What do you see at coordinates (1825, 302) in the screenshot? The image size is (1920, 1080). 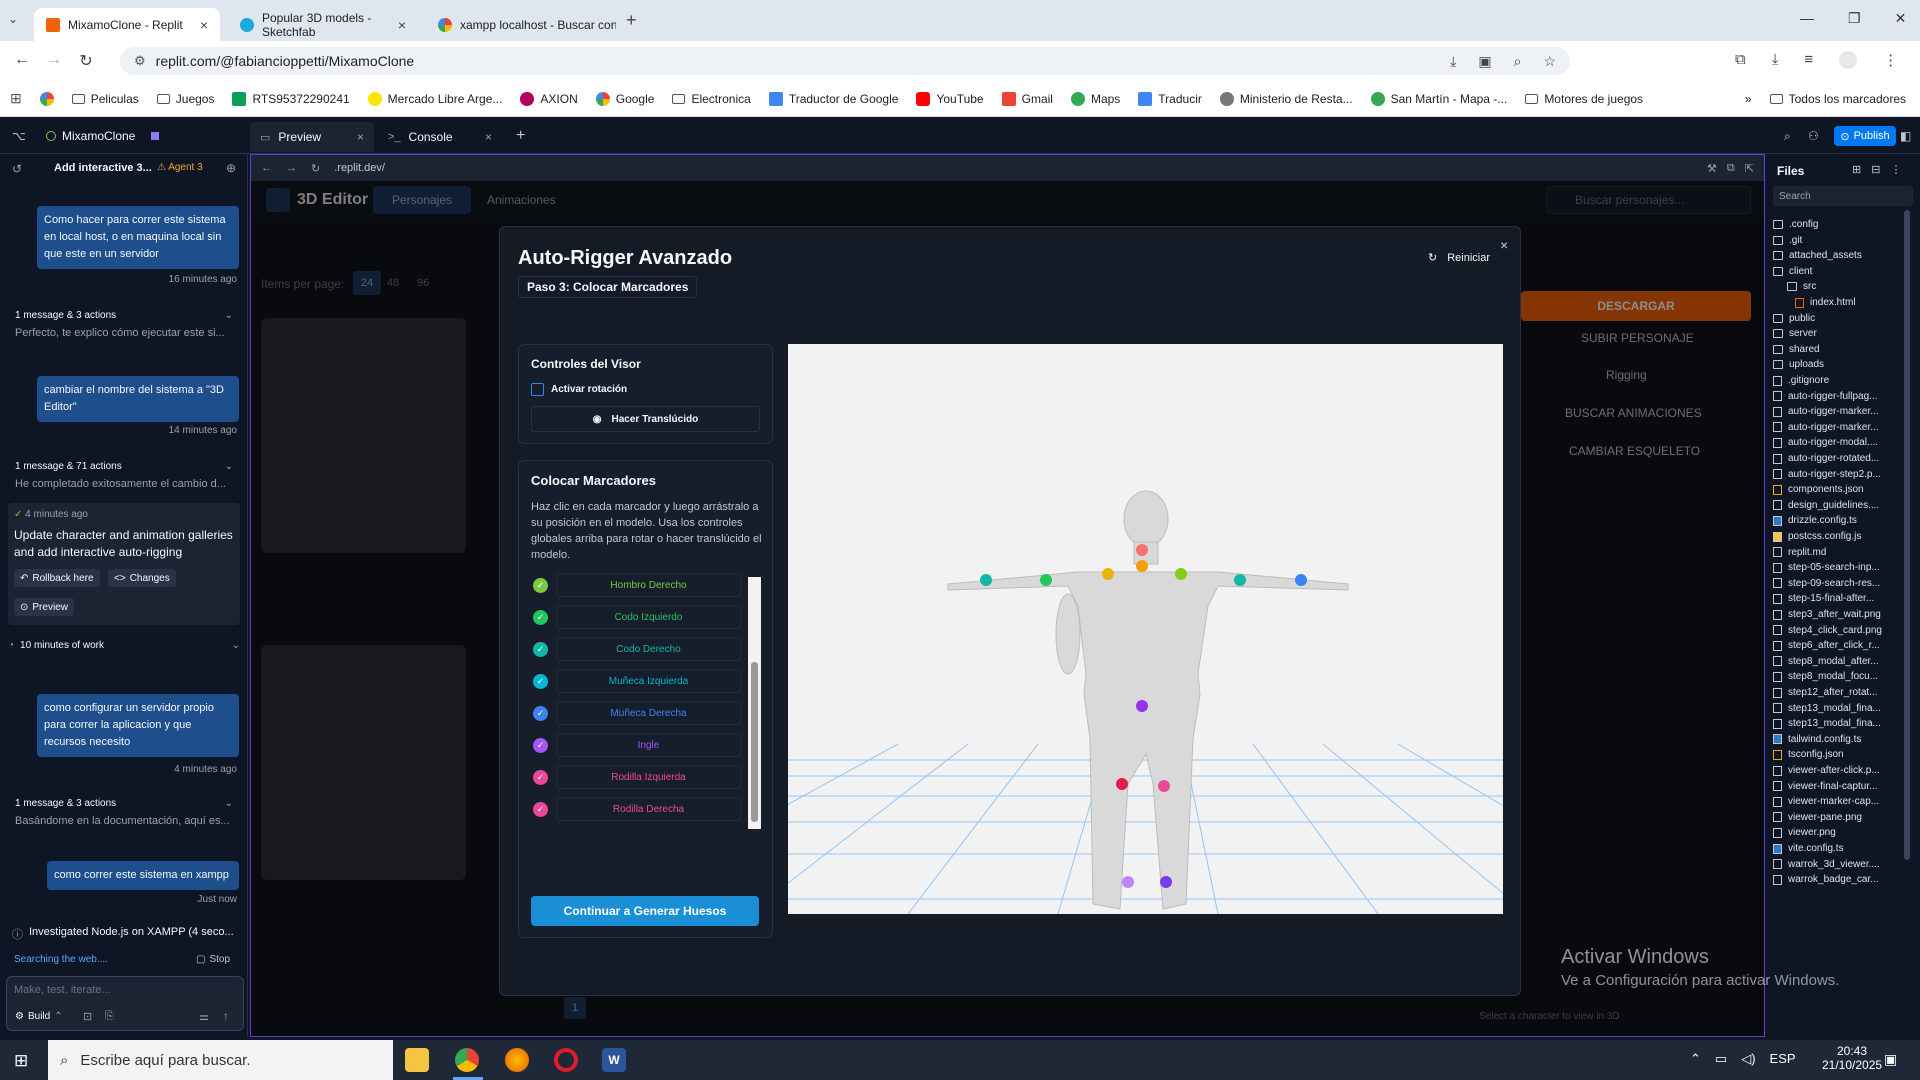 I see `file-item: index.html` at bounding box center [1825, 302].